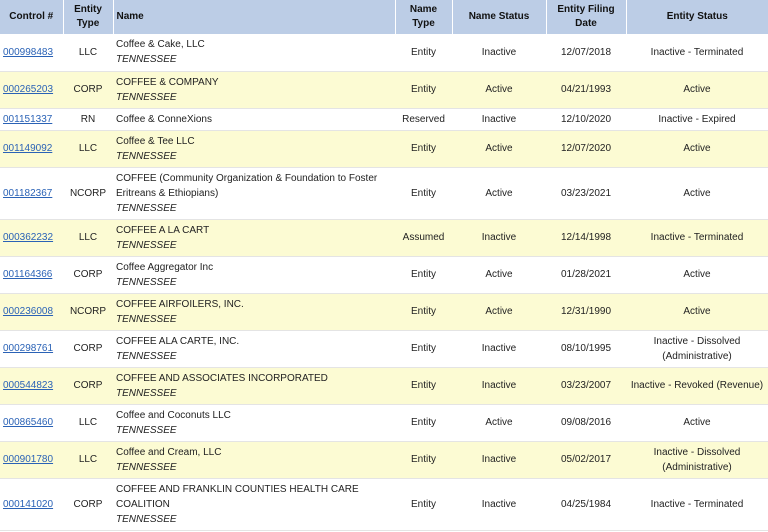 The width and height of the screenshot is (768, 532). What do you see at coordinates (169, 452) in the screenshot?
I see `entity-name: Coffee and Cream, LLC` at bounding box center [169, 452].